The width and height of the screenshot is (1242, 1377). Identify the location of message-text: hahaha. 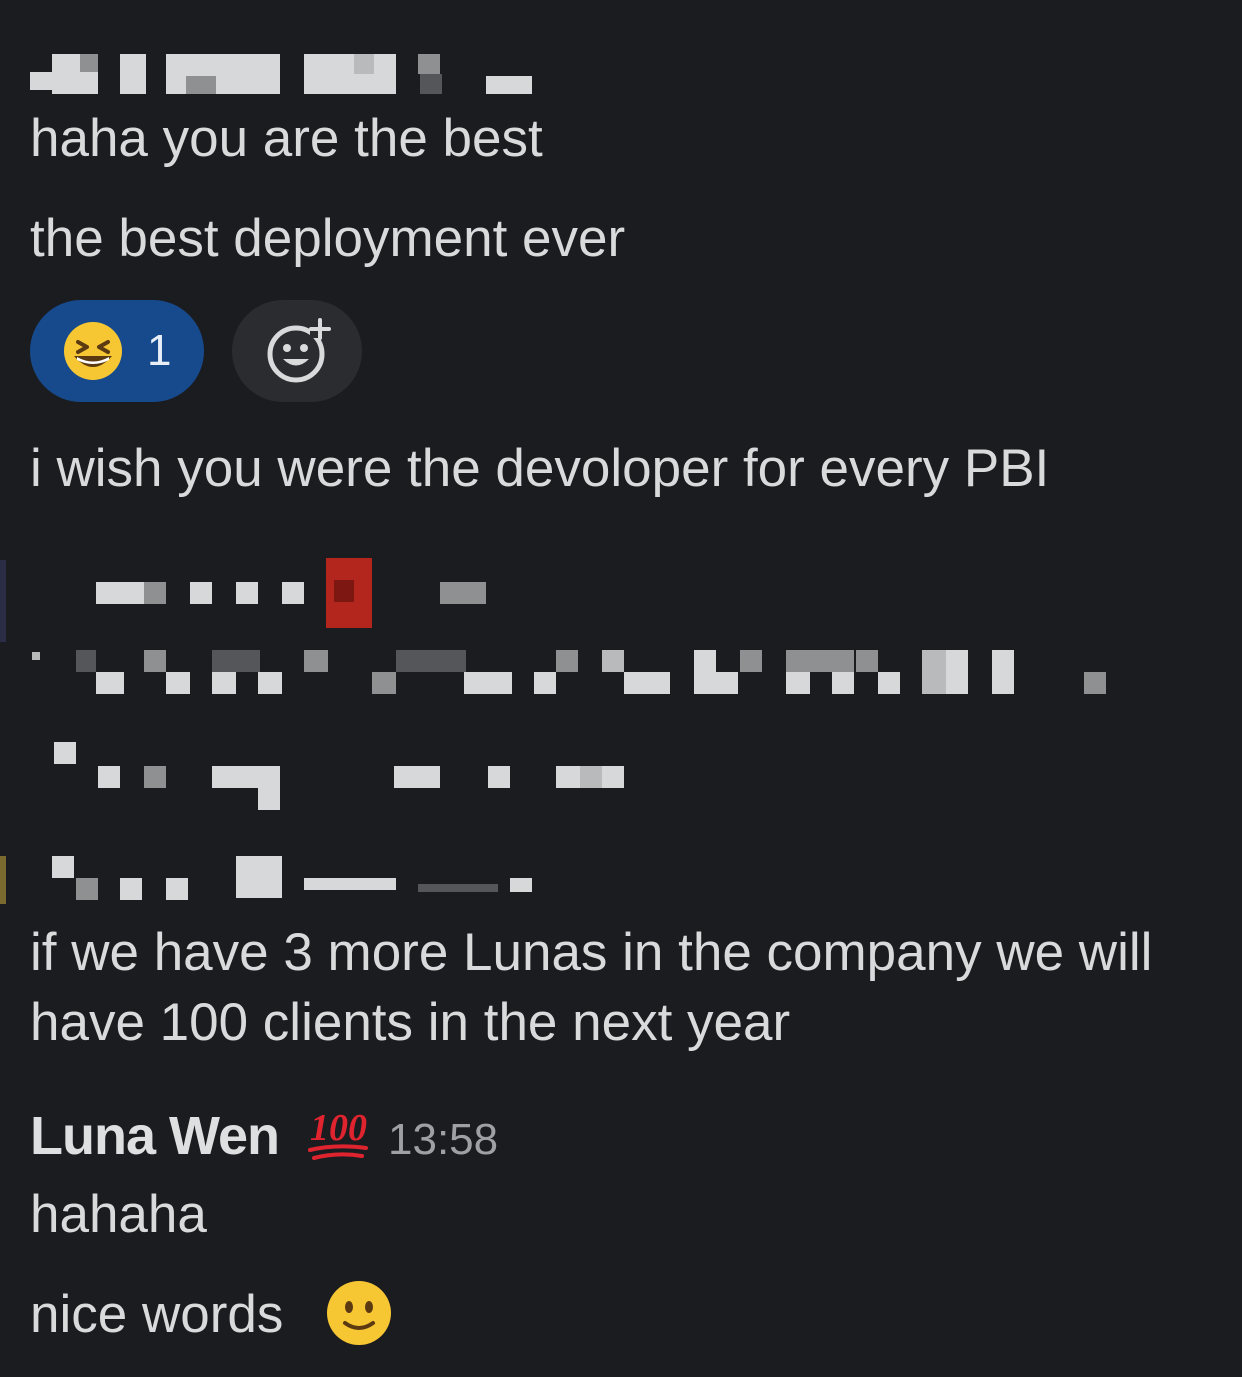
(118, 1214).